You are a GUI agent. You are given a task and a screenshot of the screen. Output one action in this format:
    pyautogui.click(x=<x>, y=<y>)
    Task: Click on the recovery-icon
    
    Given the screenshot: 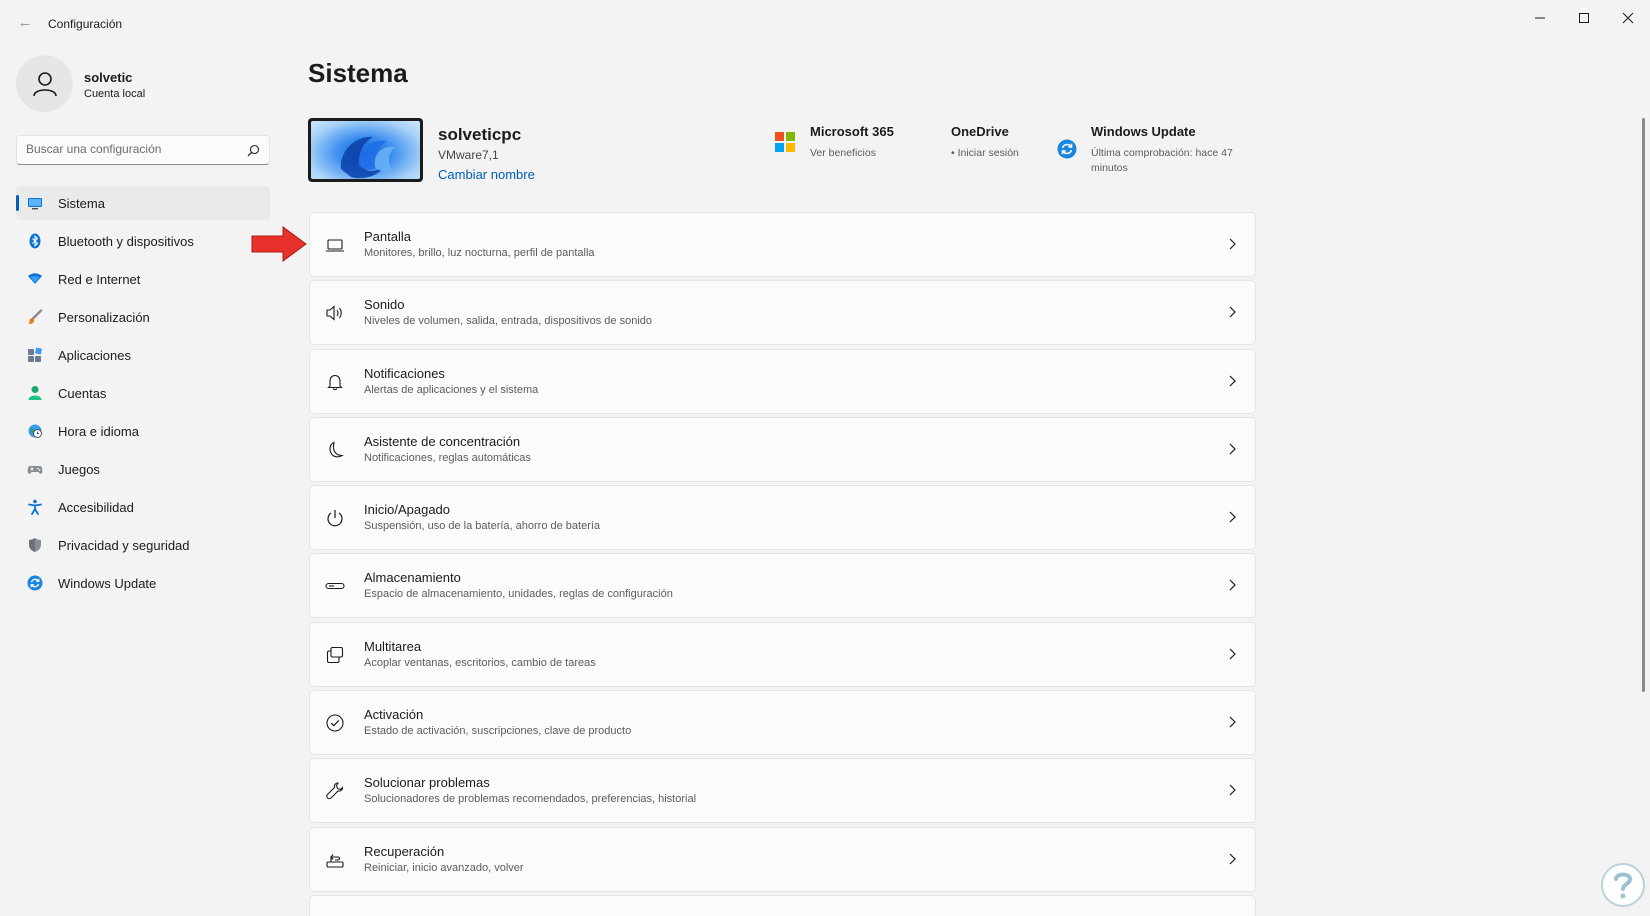 What is the action you would take?
    pyautogui.click(x=335, y=860)
    